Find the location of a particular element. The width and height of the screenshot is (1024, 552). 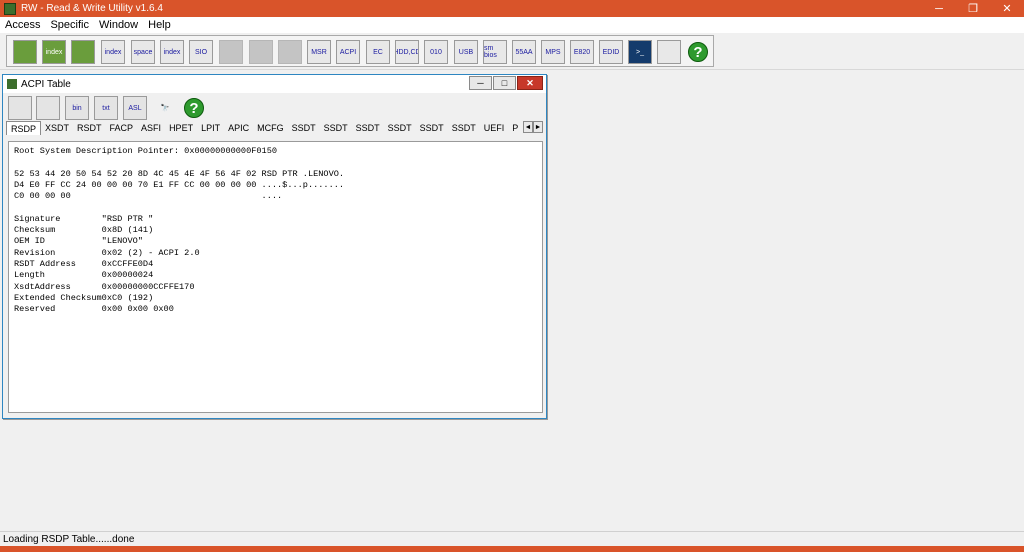

hdd-icon: HDD,CD is located at coordinates (407, 52).